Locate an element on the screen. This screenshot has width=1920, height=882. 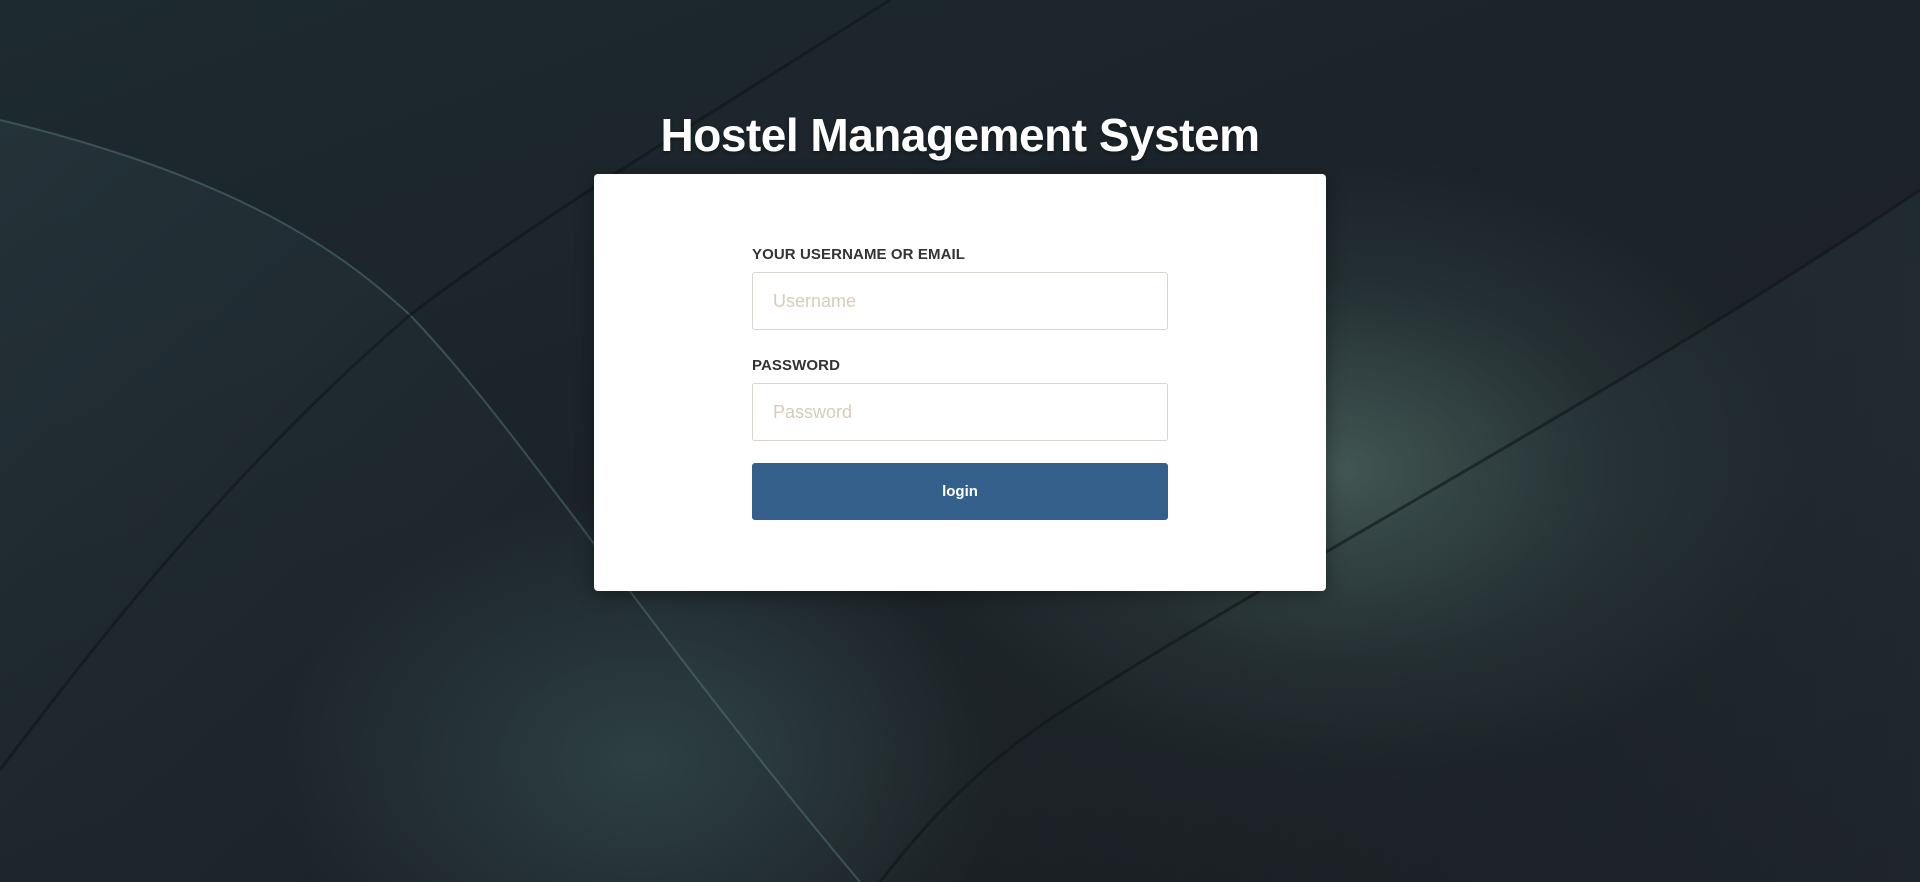
username-label: YOUR USERNAME OR EMAIL is located at coordinates (859, 254).